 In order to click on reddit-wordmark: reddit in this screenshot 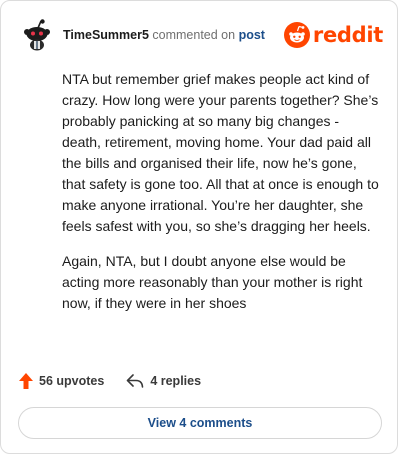, I will do `click(347, 35)`.